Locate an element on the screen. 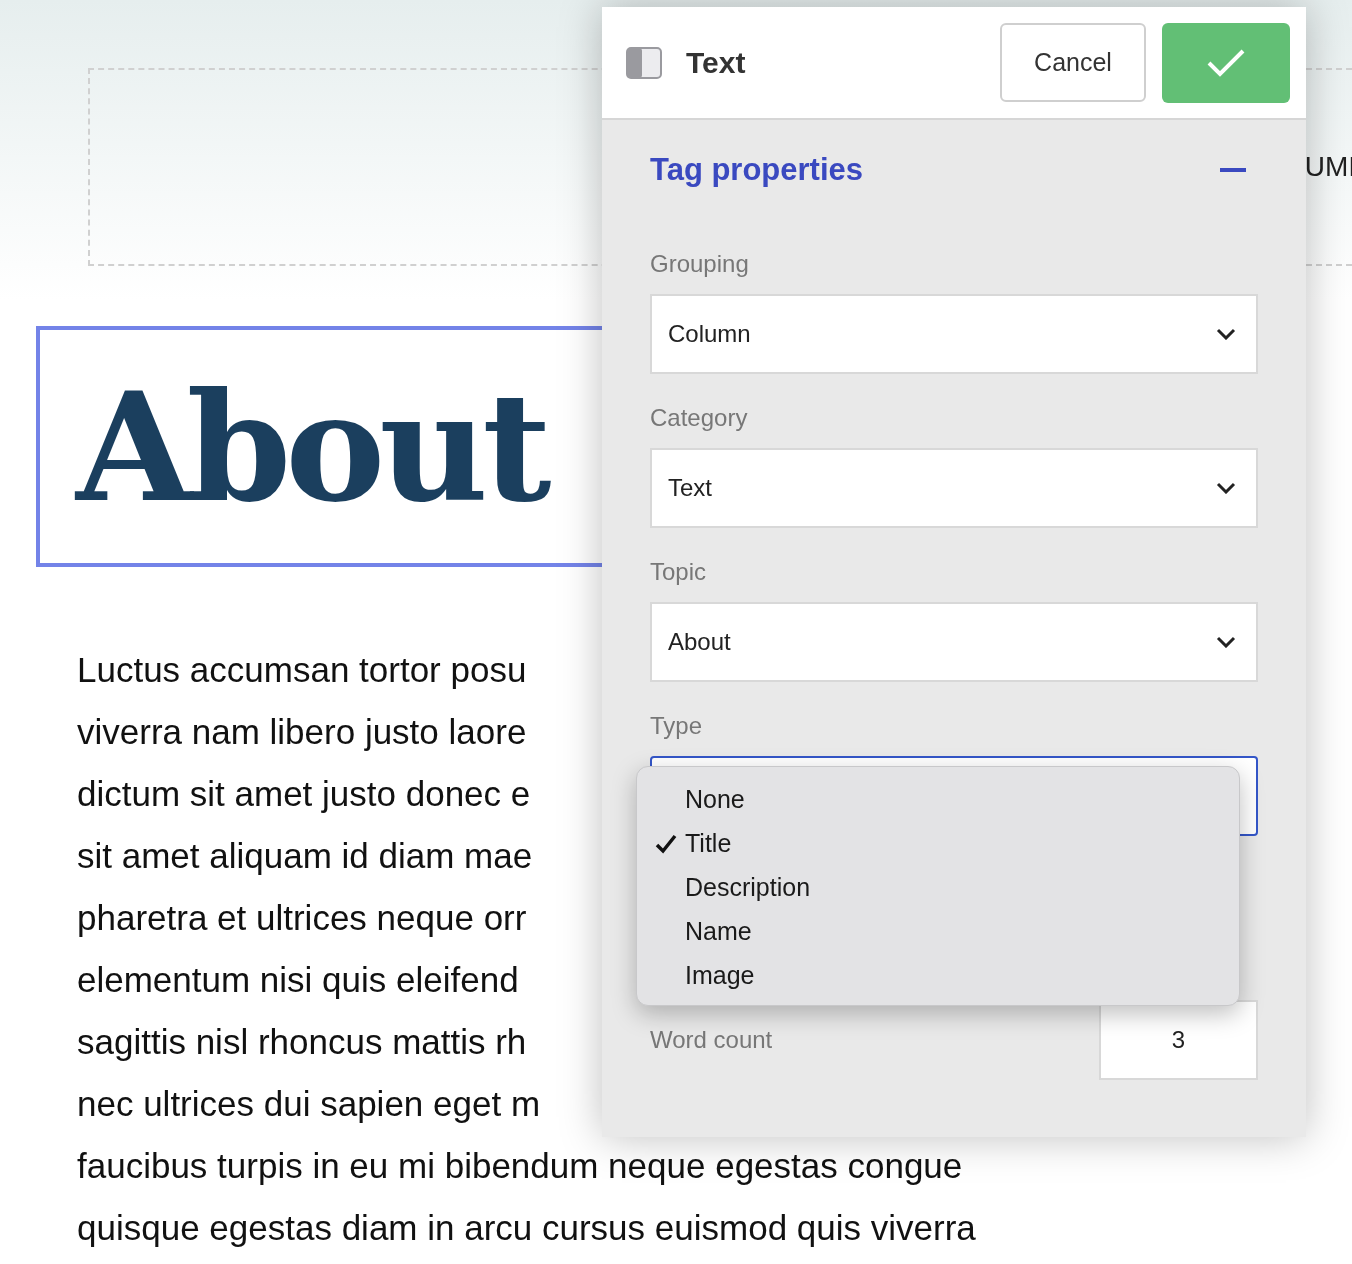  paragraph-line: faucibus turpis in eu mi bibendum neque egestas congue is located at coordinates (520, 1166).